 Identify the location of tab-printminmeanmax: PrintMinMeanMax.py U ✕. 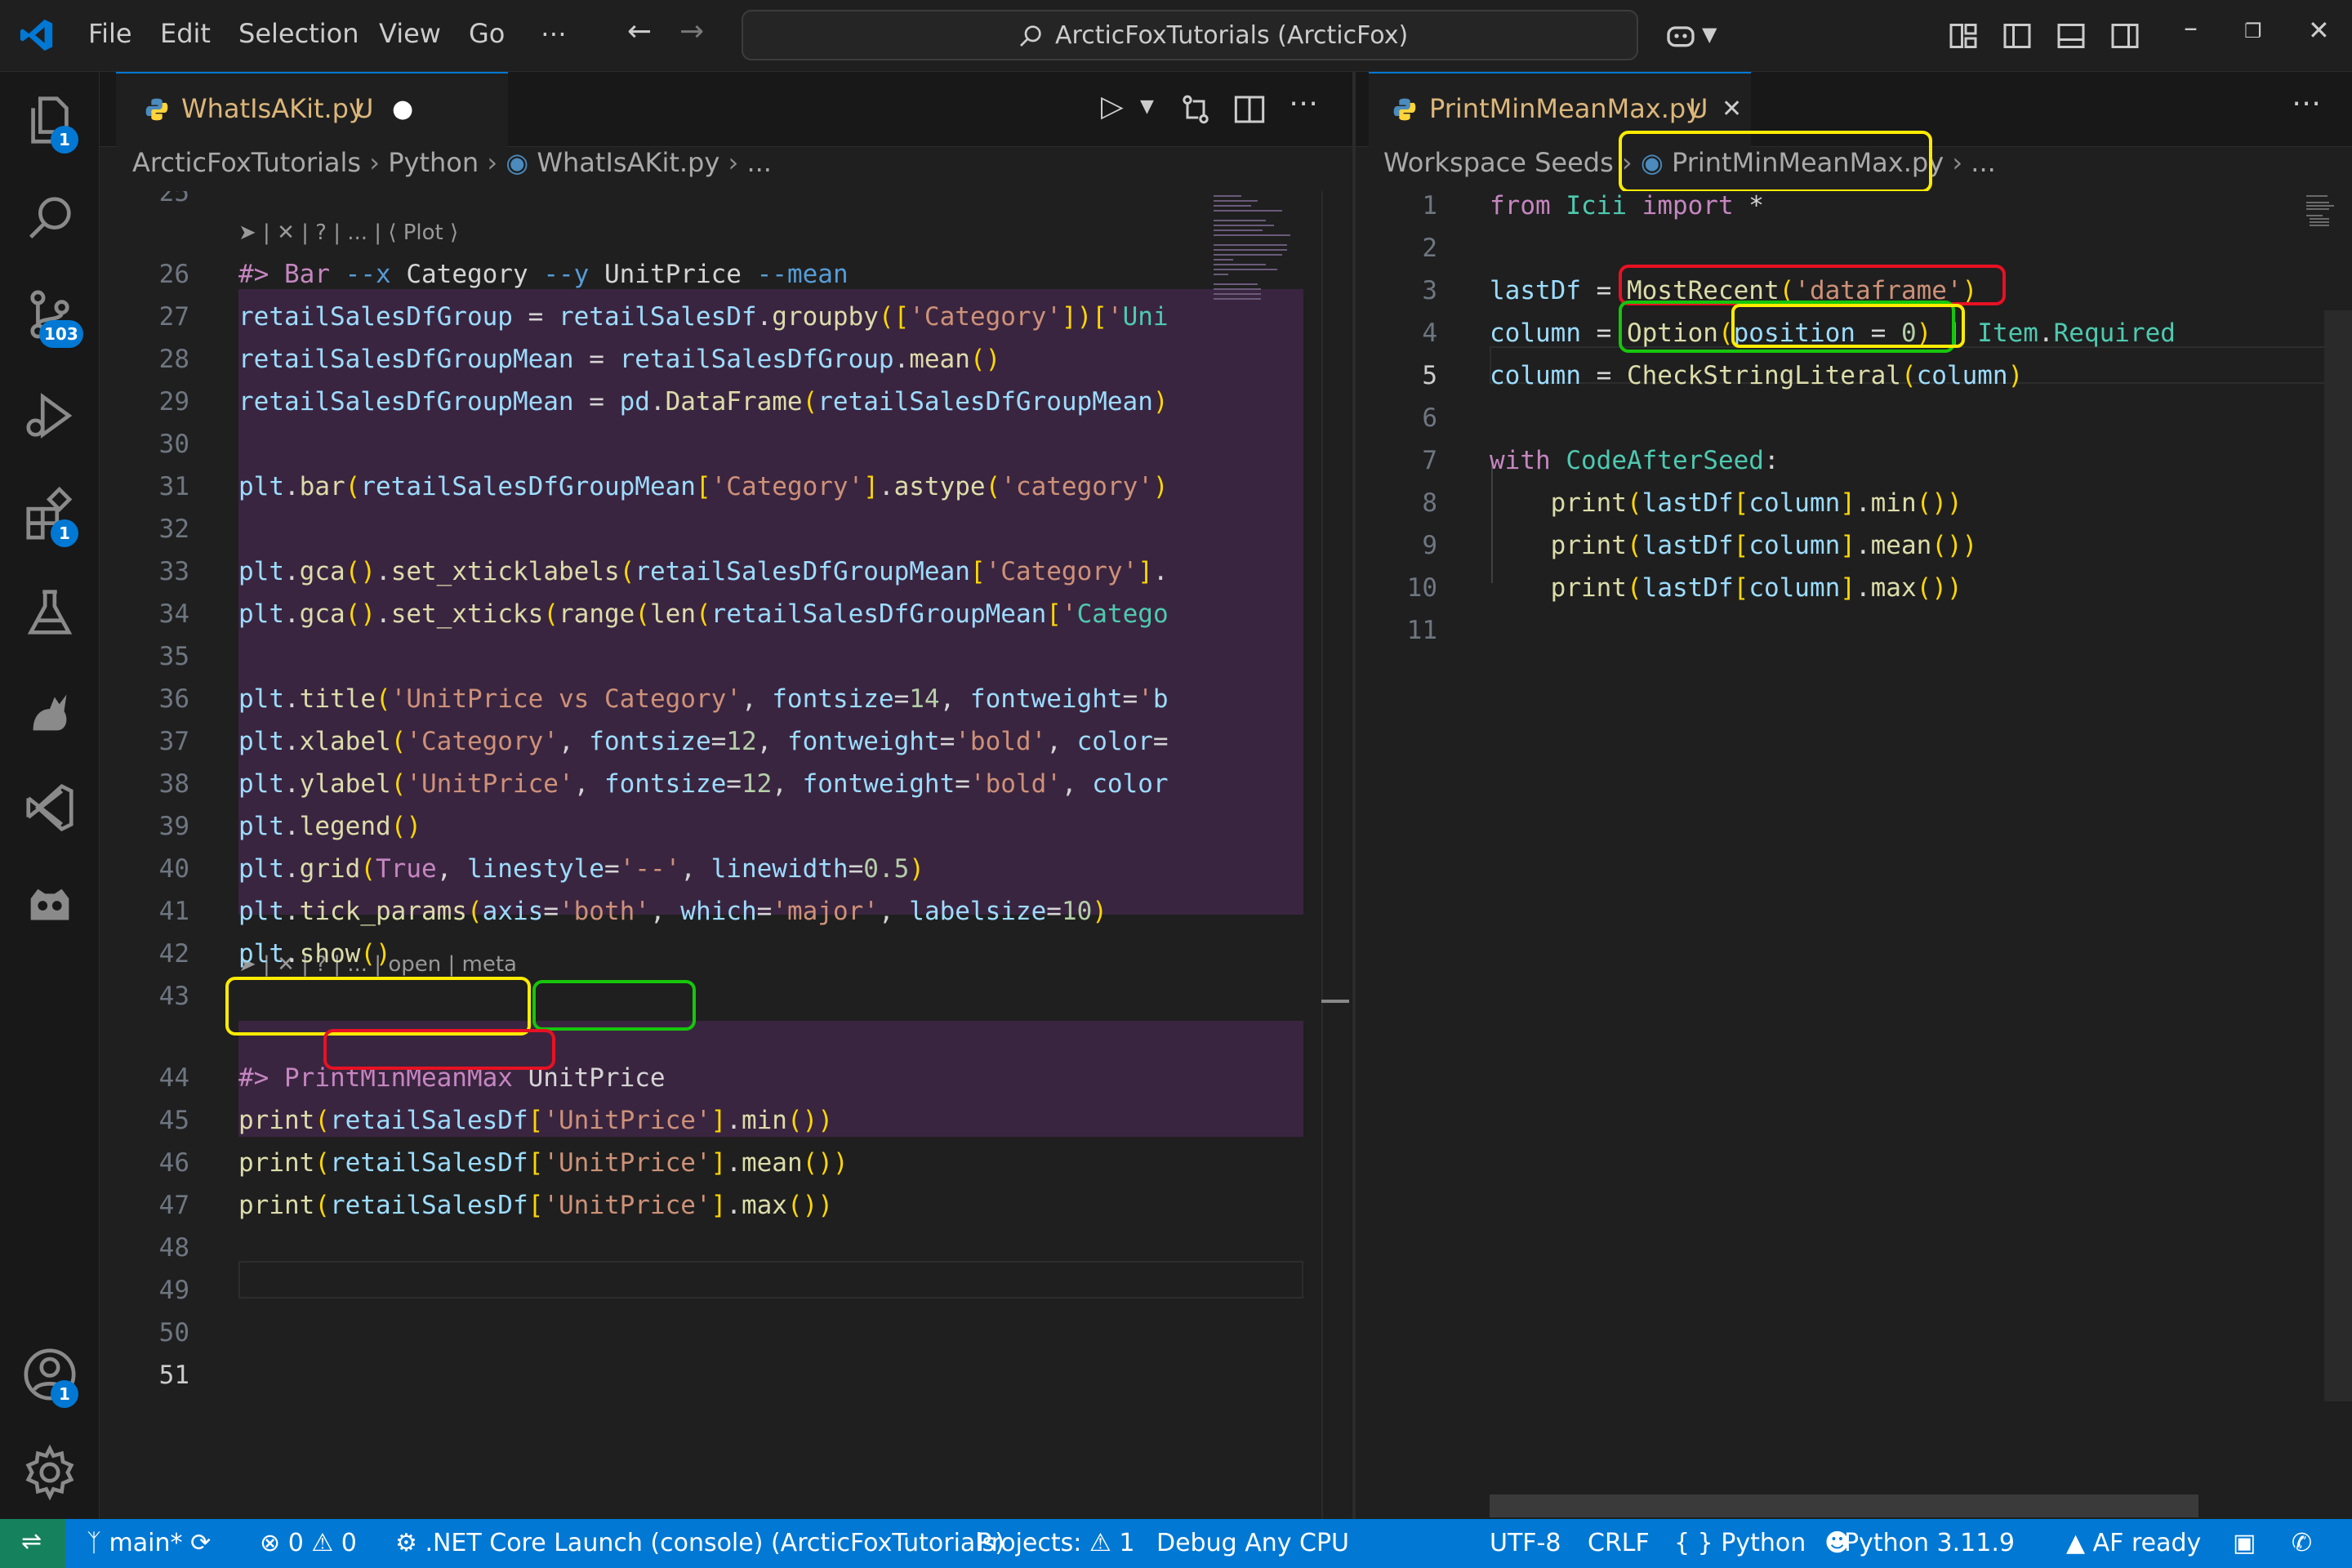
(1560, 109).